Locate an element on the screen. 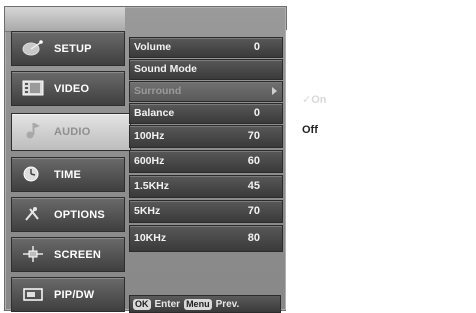 Image resolution: width=476 pixels, height=313 pixels. eq-1-5khz-row: 1.5KHz 45 is located at coordinates (206, 186).